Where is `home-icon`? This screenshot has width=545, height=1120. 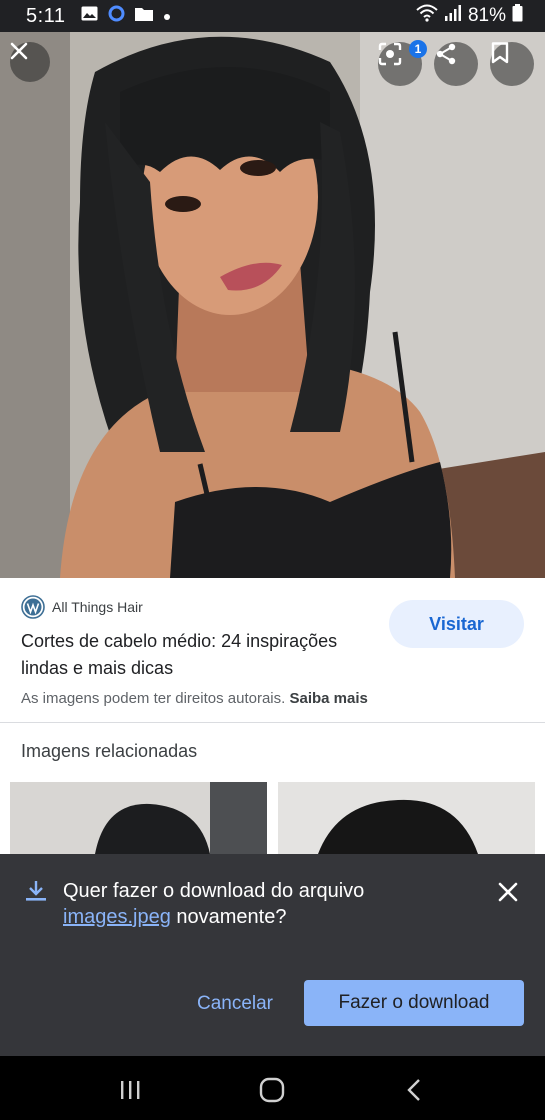 home-icon is located at coordinates (272, 1090).